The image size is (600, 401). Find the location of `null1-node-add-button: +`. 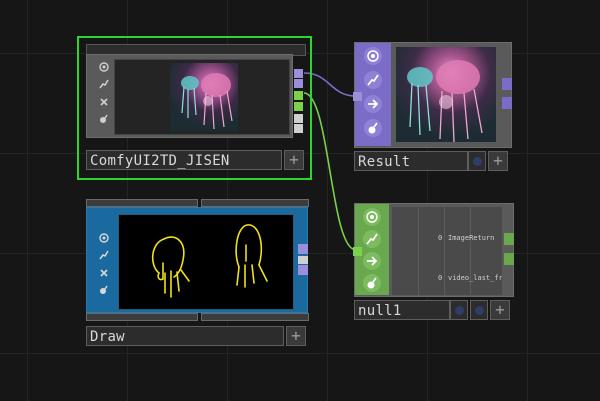

null1-node-add-button: + is located at coordinates (500, 310).